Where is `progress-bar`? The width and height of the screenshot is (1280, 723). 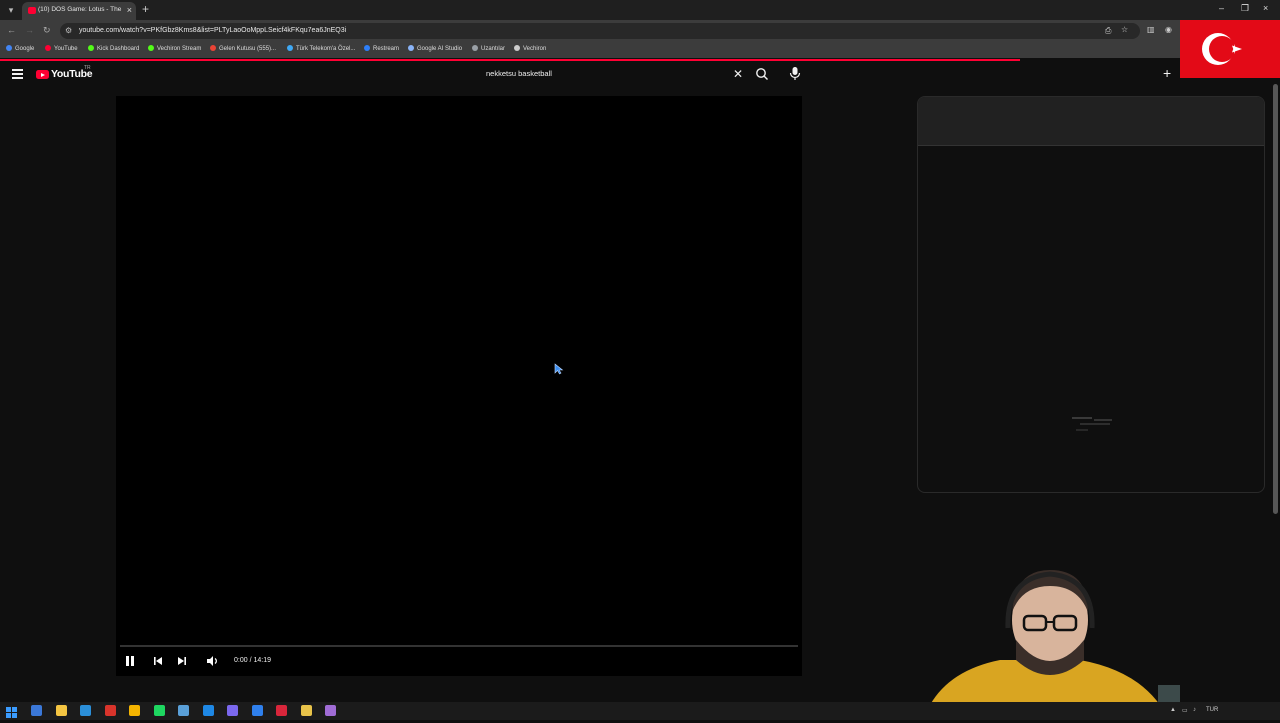 progress-bar is located at coordinates (459, 646).